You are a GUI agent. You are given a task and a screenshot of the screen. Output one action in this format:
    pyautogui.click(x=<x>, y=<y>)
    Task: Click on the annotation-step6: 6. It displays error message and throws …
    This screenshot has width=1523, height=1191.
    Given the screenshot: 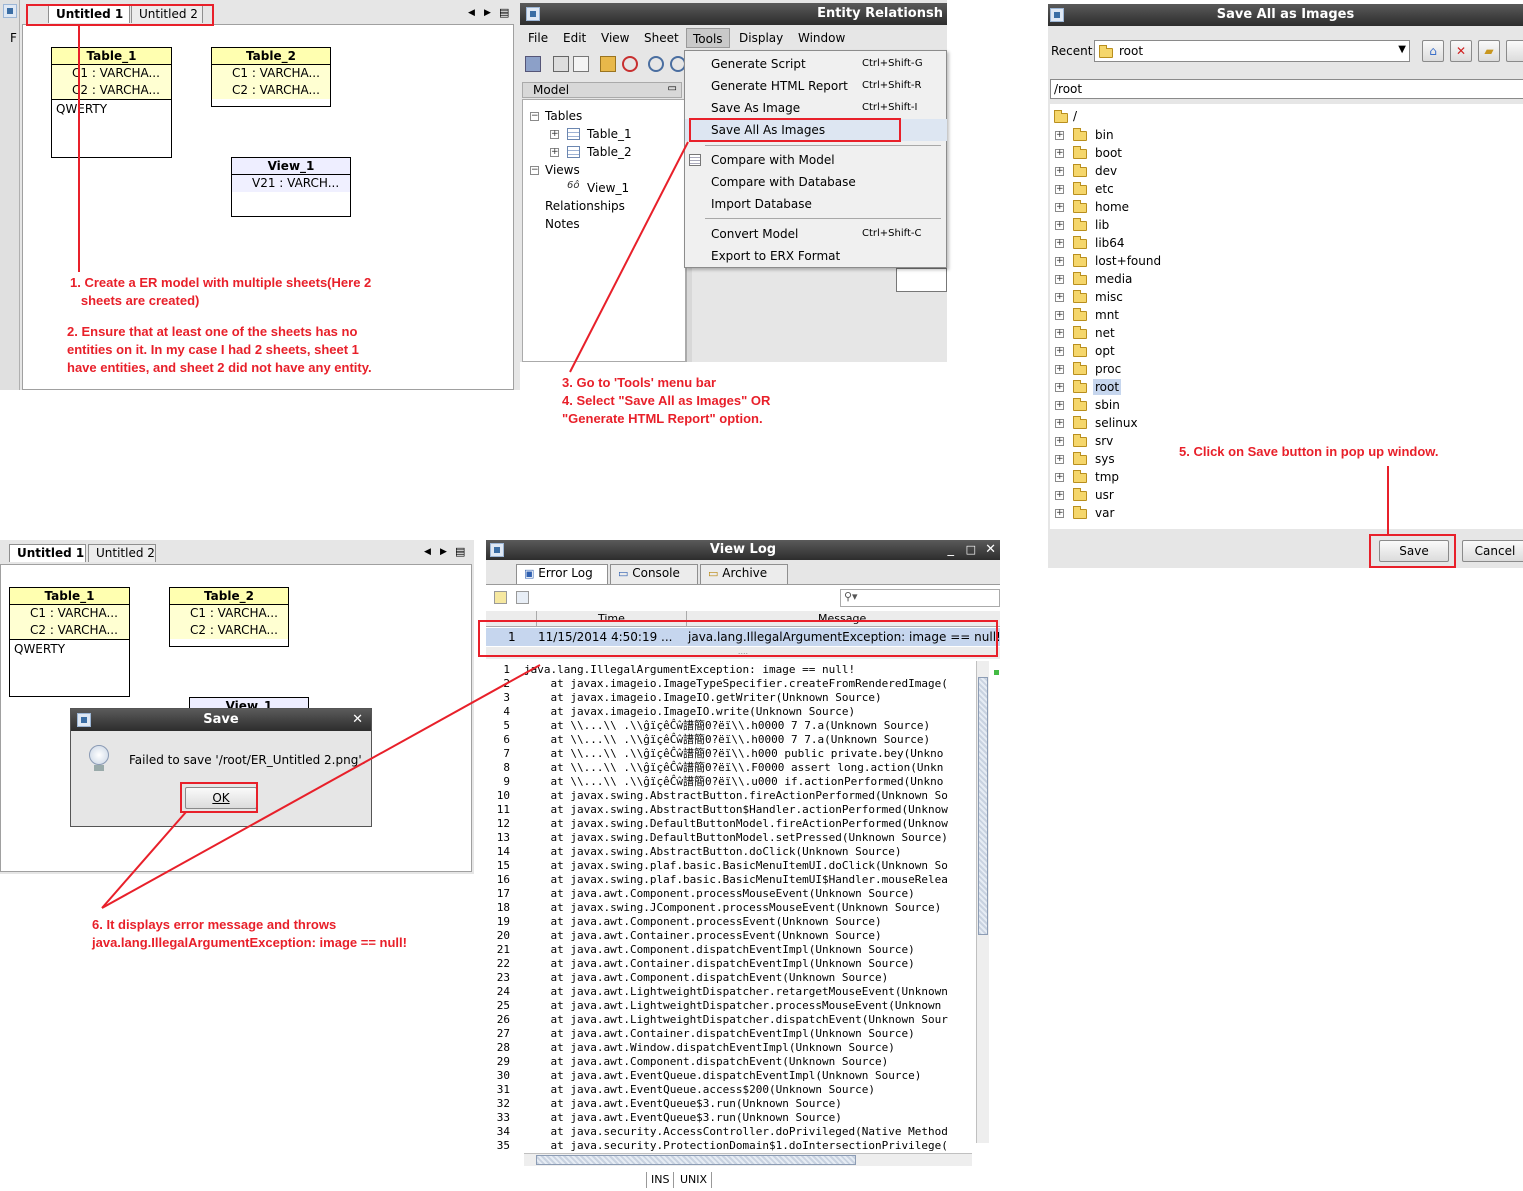 What is the action you would take?
    pyautogui.click(x=249, y=933)
    